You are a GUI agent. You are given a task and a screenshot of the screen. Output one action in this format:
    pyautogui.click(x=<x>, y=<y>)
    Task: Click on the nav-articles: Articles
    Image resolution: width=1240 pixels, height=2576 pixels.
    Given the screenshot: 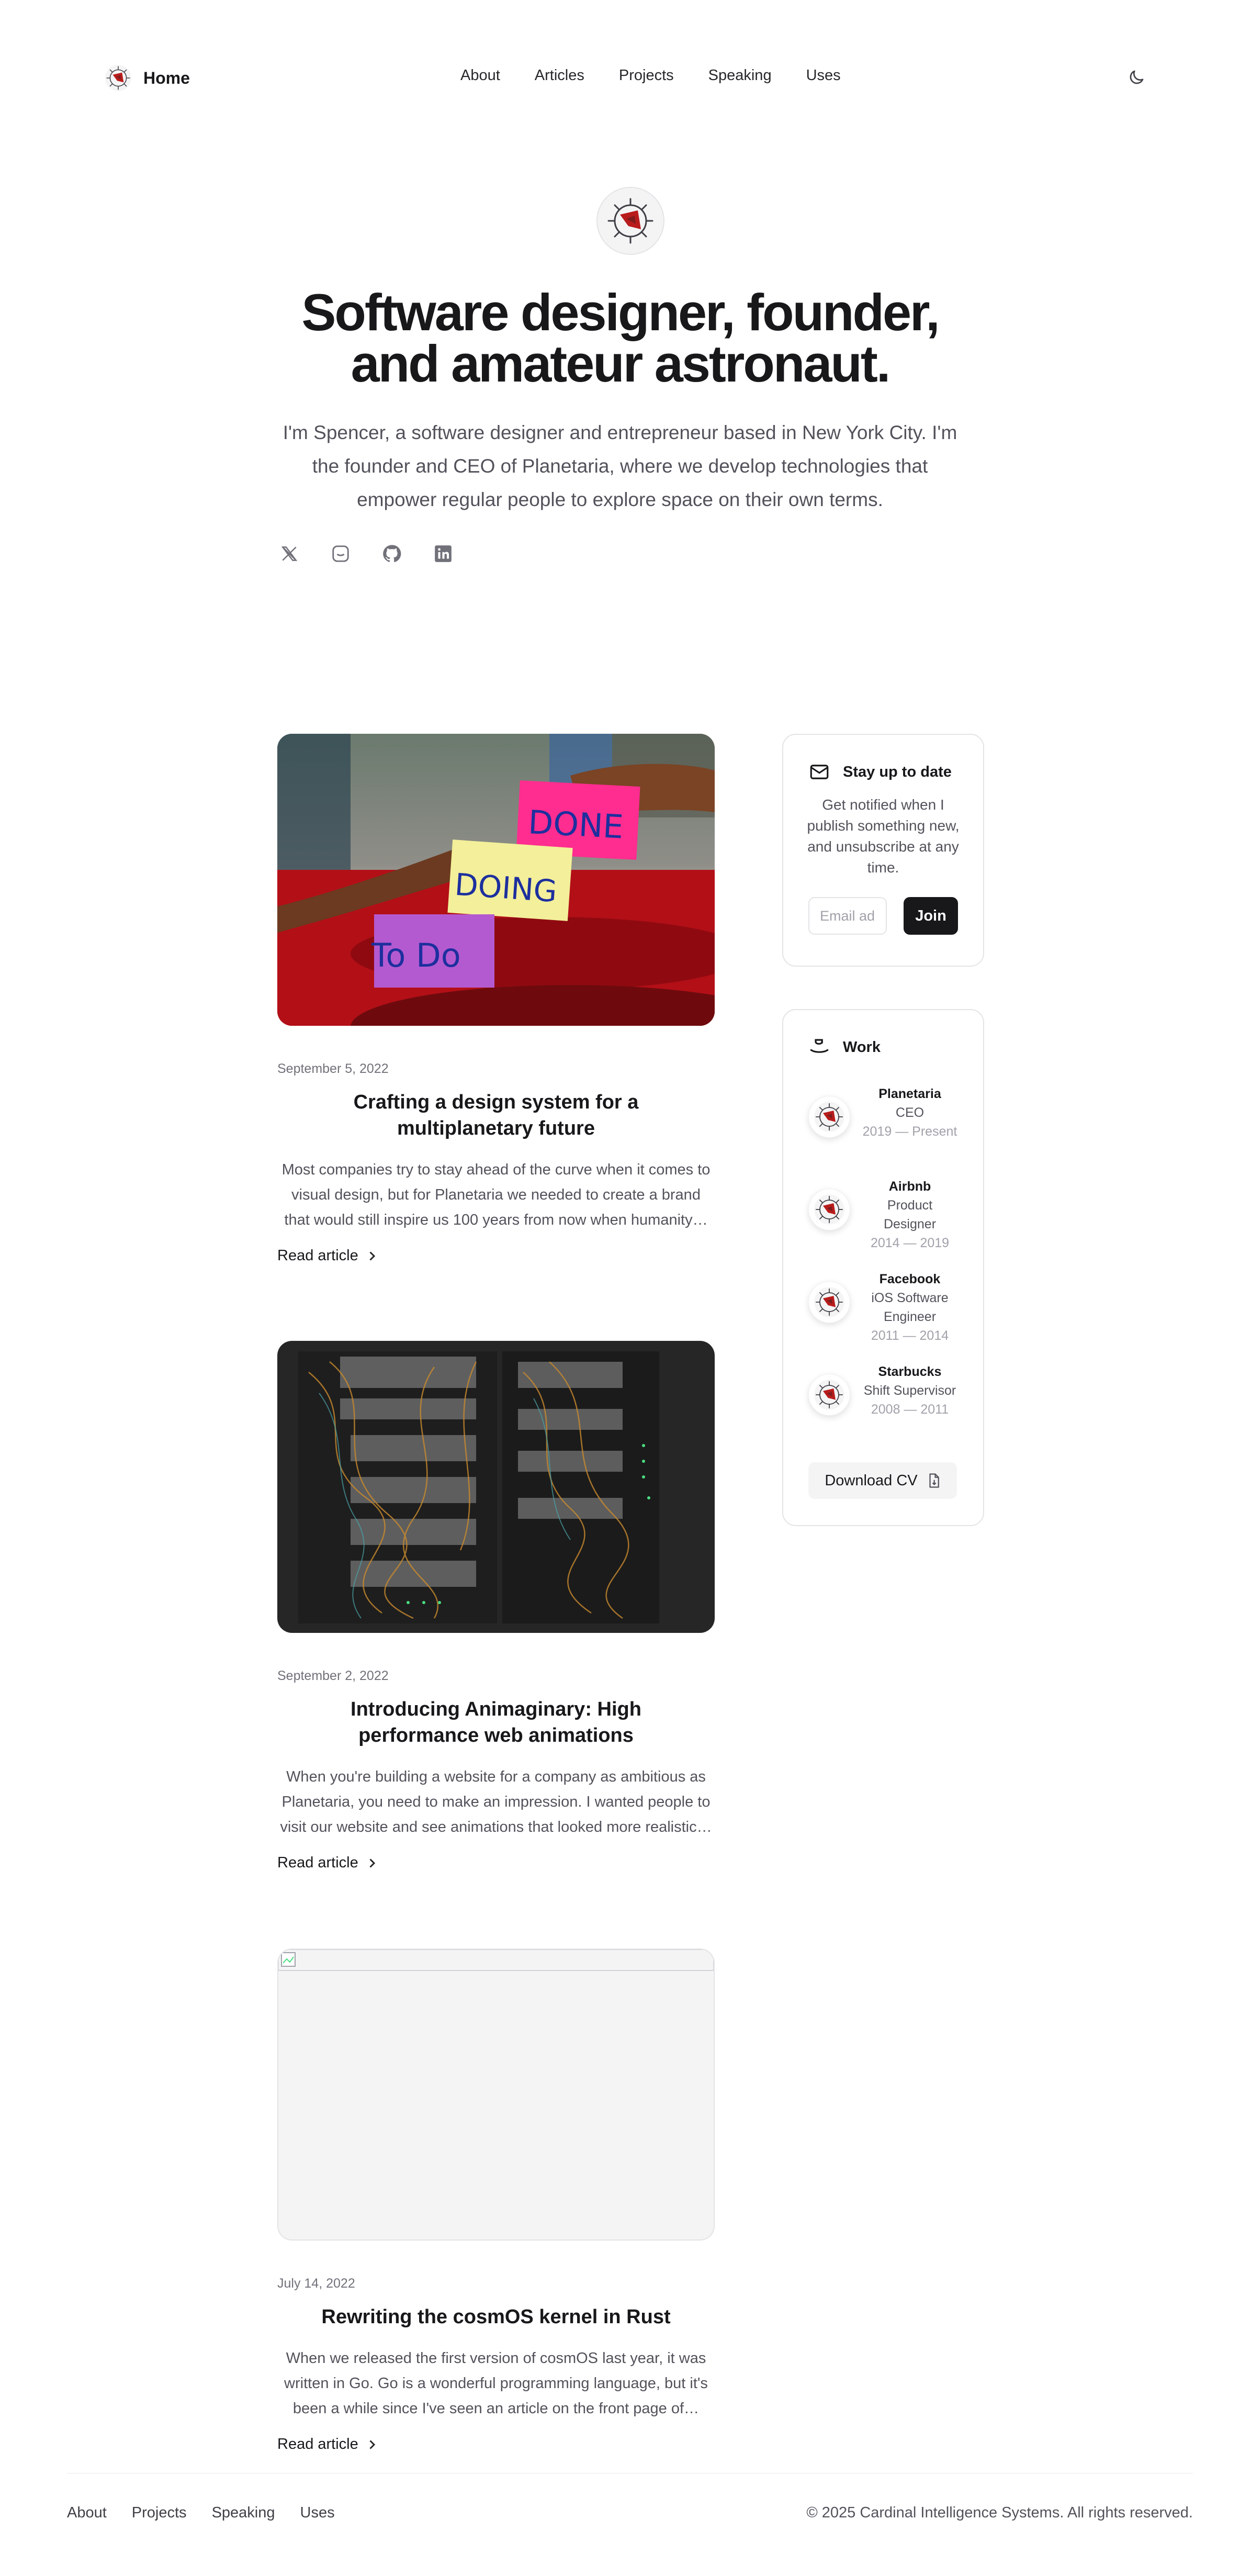 What is the action you would take?
    pyautogui.click(x=560, y=75)
    